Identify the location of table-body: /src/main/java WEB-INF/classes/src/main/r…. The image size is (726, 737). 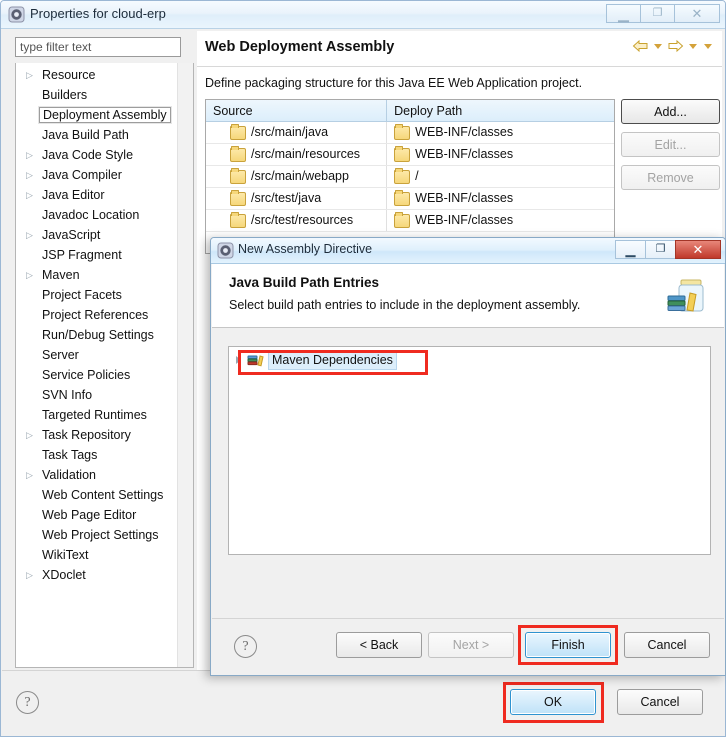
(410, 177).